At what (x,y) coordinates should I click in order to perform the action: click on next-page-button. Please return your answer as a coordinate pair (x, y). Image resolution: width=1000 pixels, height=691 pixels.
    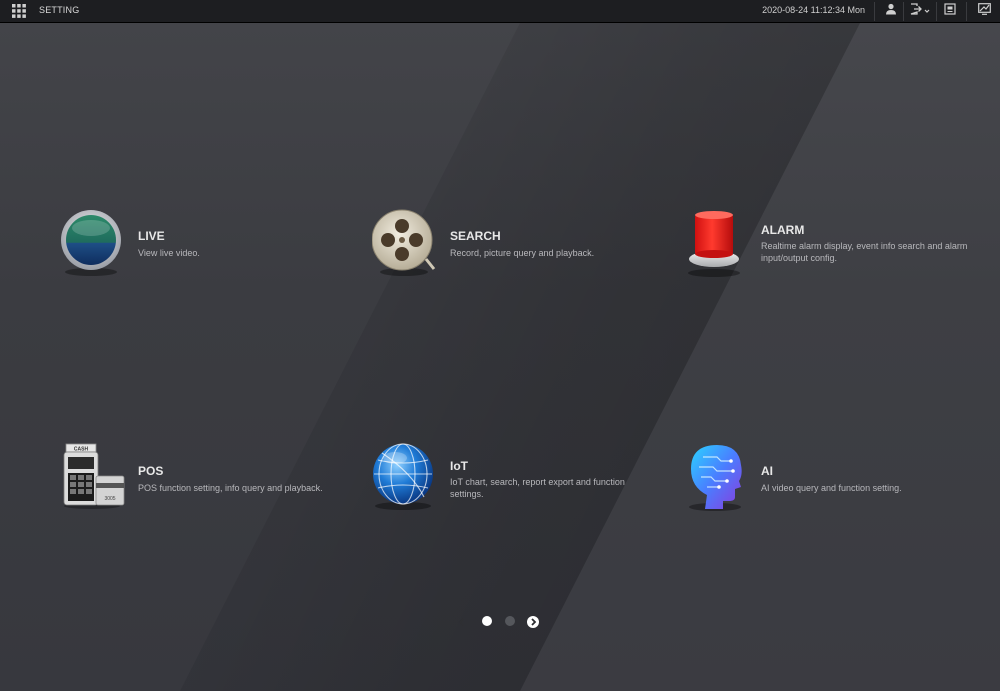
    Looking at the image, I should click on (533, 621).